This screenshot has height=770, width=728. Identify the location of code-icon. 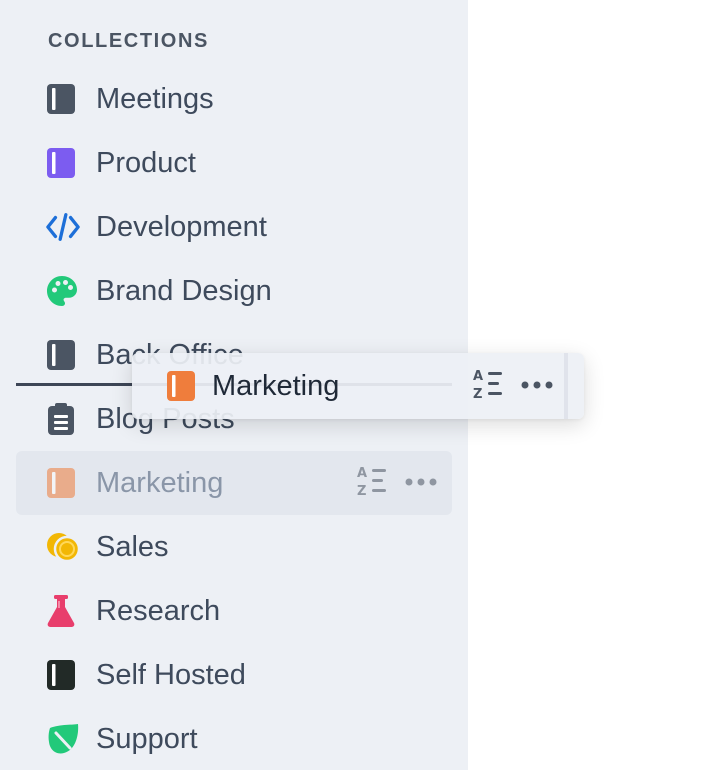
(63, 227).